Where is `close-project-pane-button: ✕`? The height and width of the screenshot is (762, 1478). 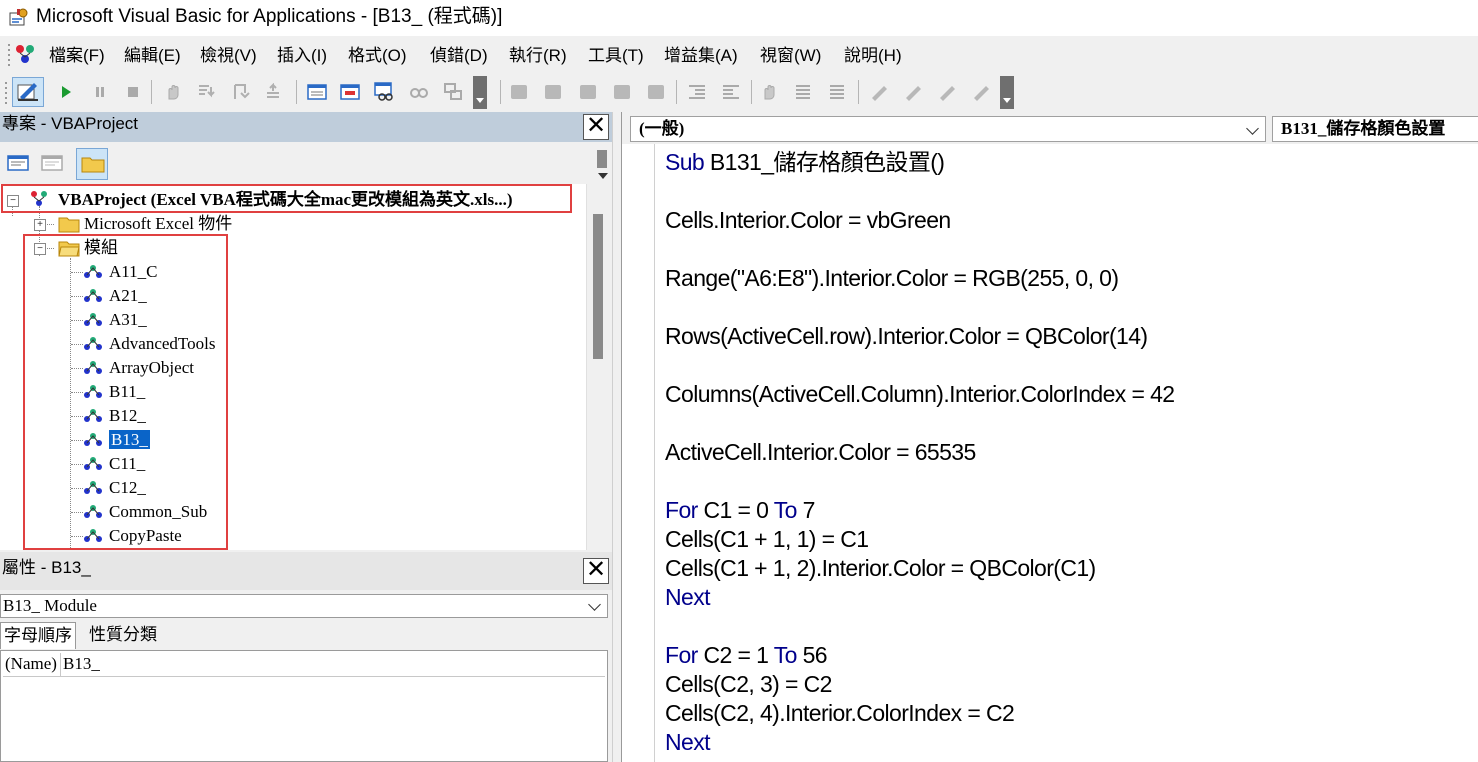
close-project-pane-button: ✕ is located at coordinates (596, 127).